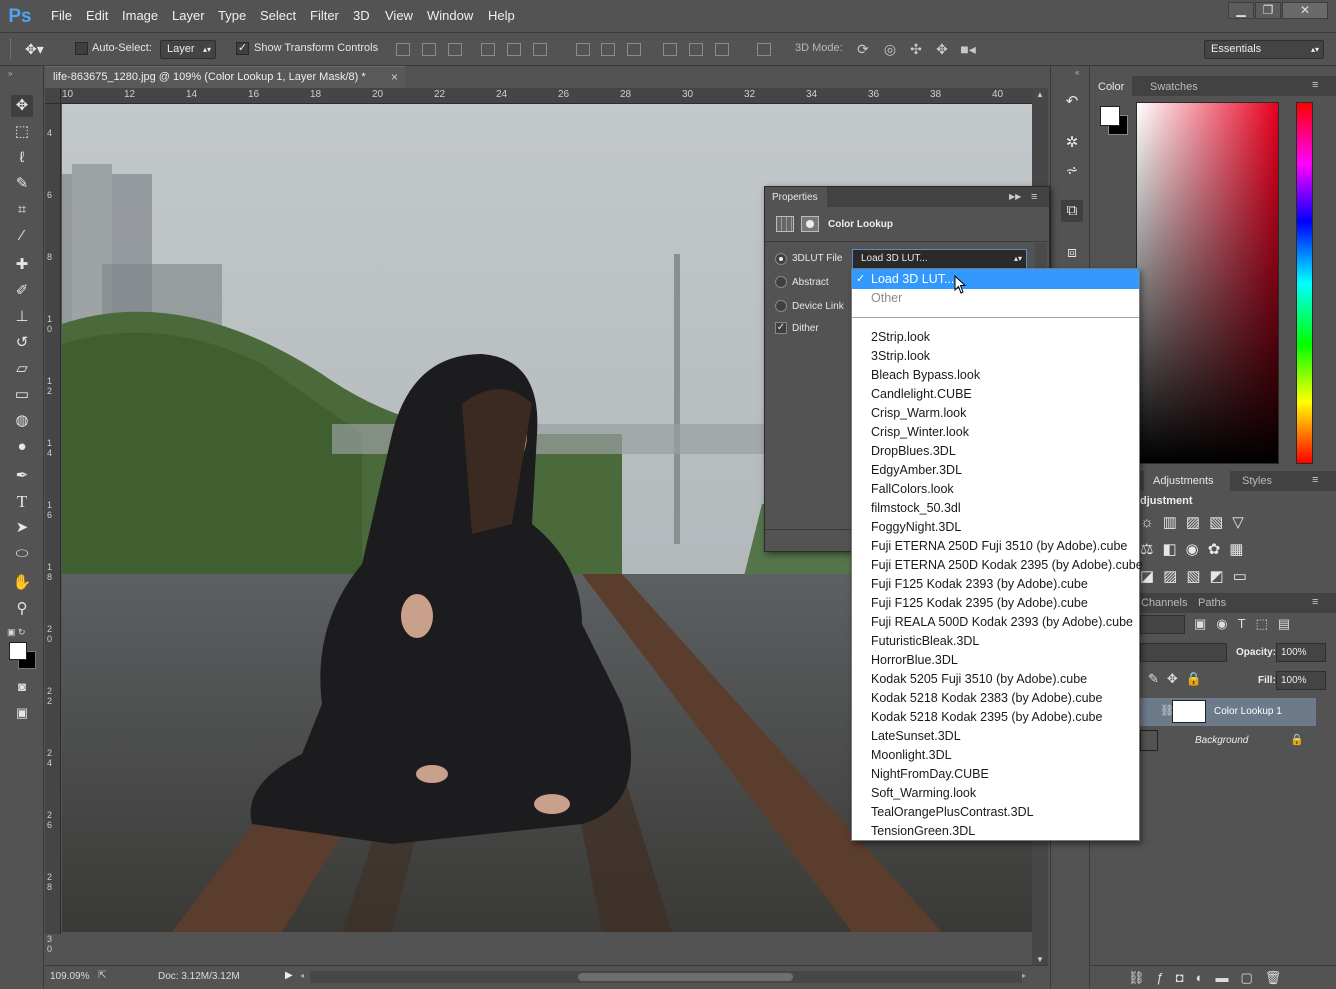 Image resolution: width=1336 pixels, height=989 pixels. Describe the element at coordinates (22, 421) in the screenshot. I see `blur-tool-icon: ◍` at that location.